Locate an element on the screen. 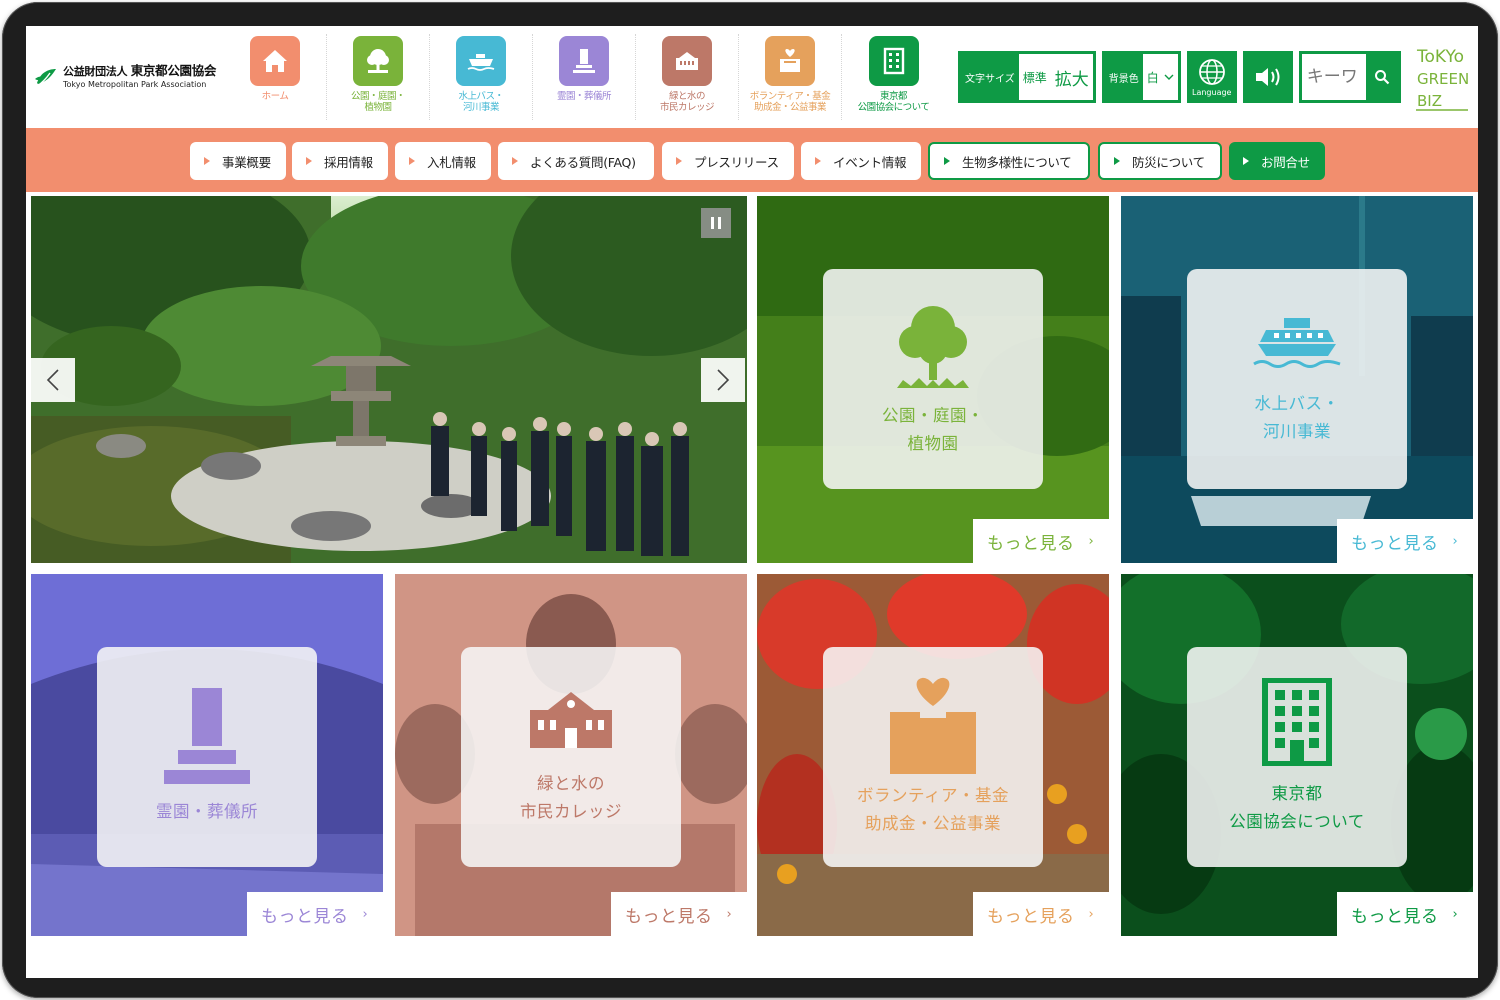 The width and height of the screenshot is (1500, 1000). tile-about-more-link: もっと見る › is located at coordinates (1405, 914).